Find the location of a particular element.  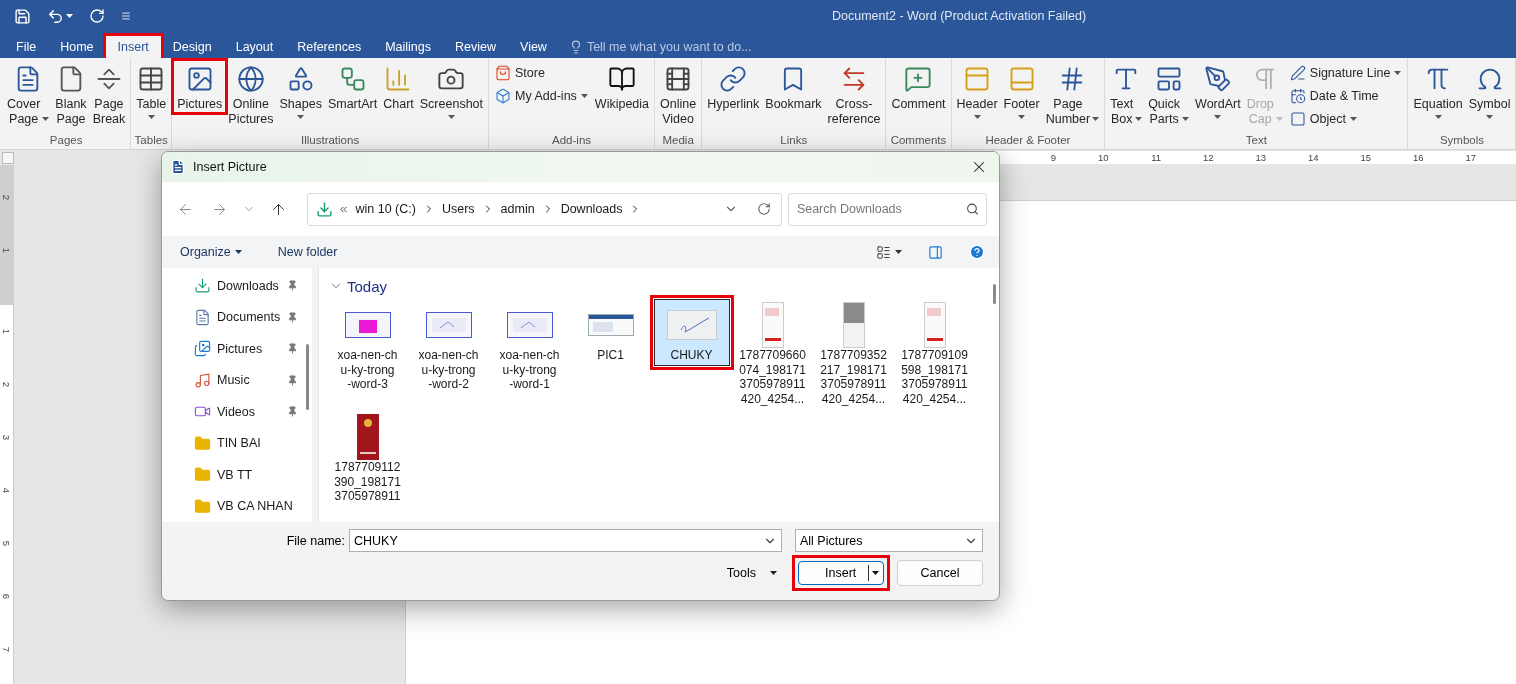

breadcrumb: Users is located at coordinates (458, 209).